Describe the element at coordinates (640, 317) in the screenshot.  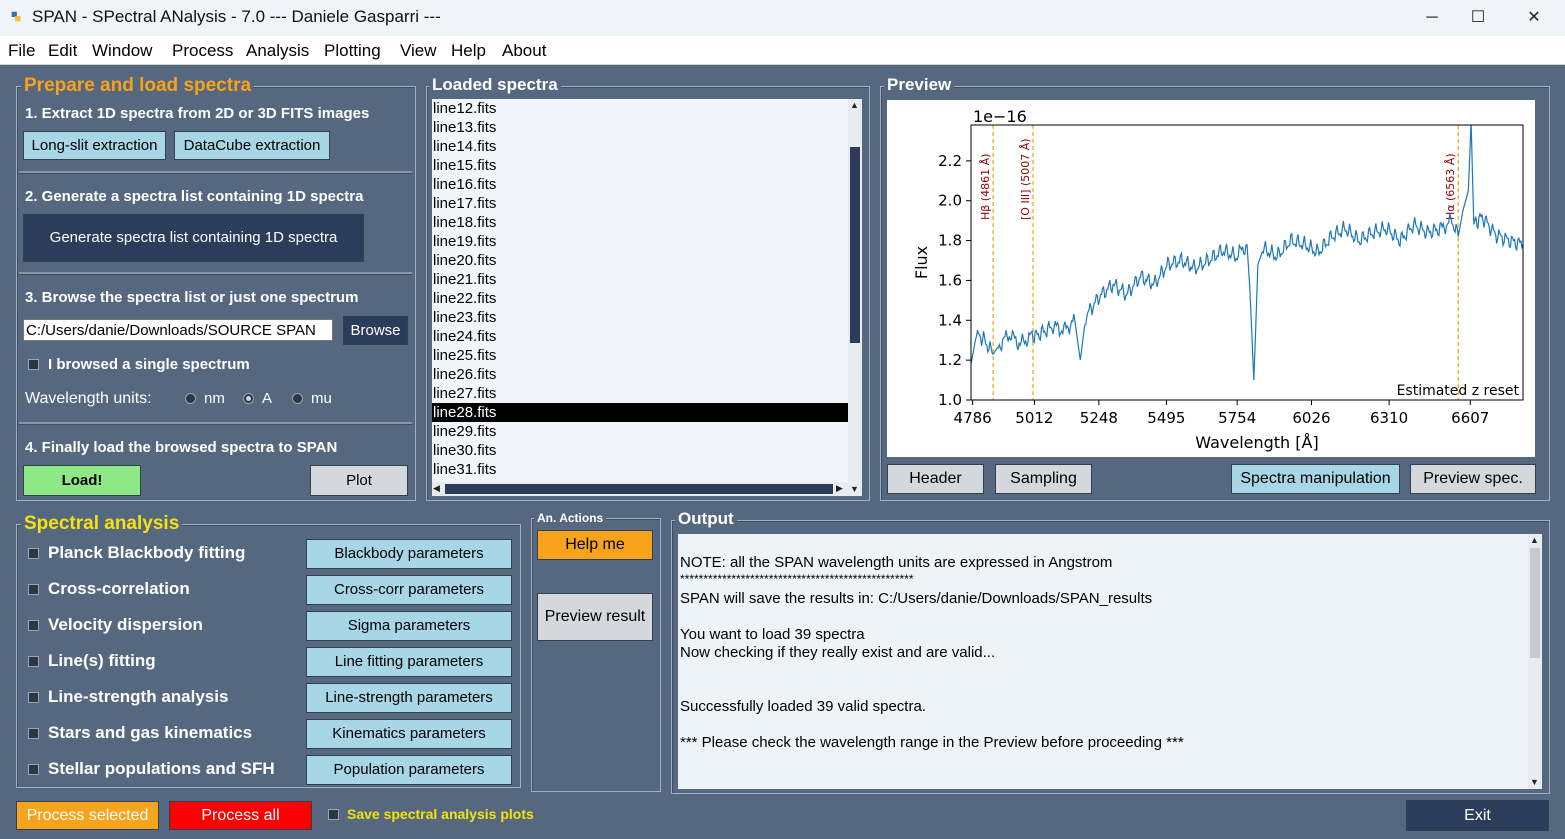
I see `list-item: line23.fits` at that location.